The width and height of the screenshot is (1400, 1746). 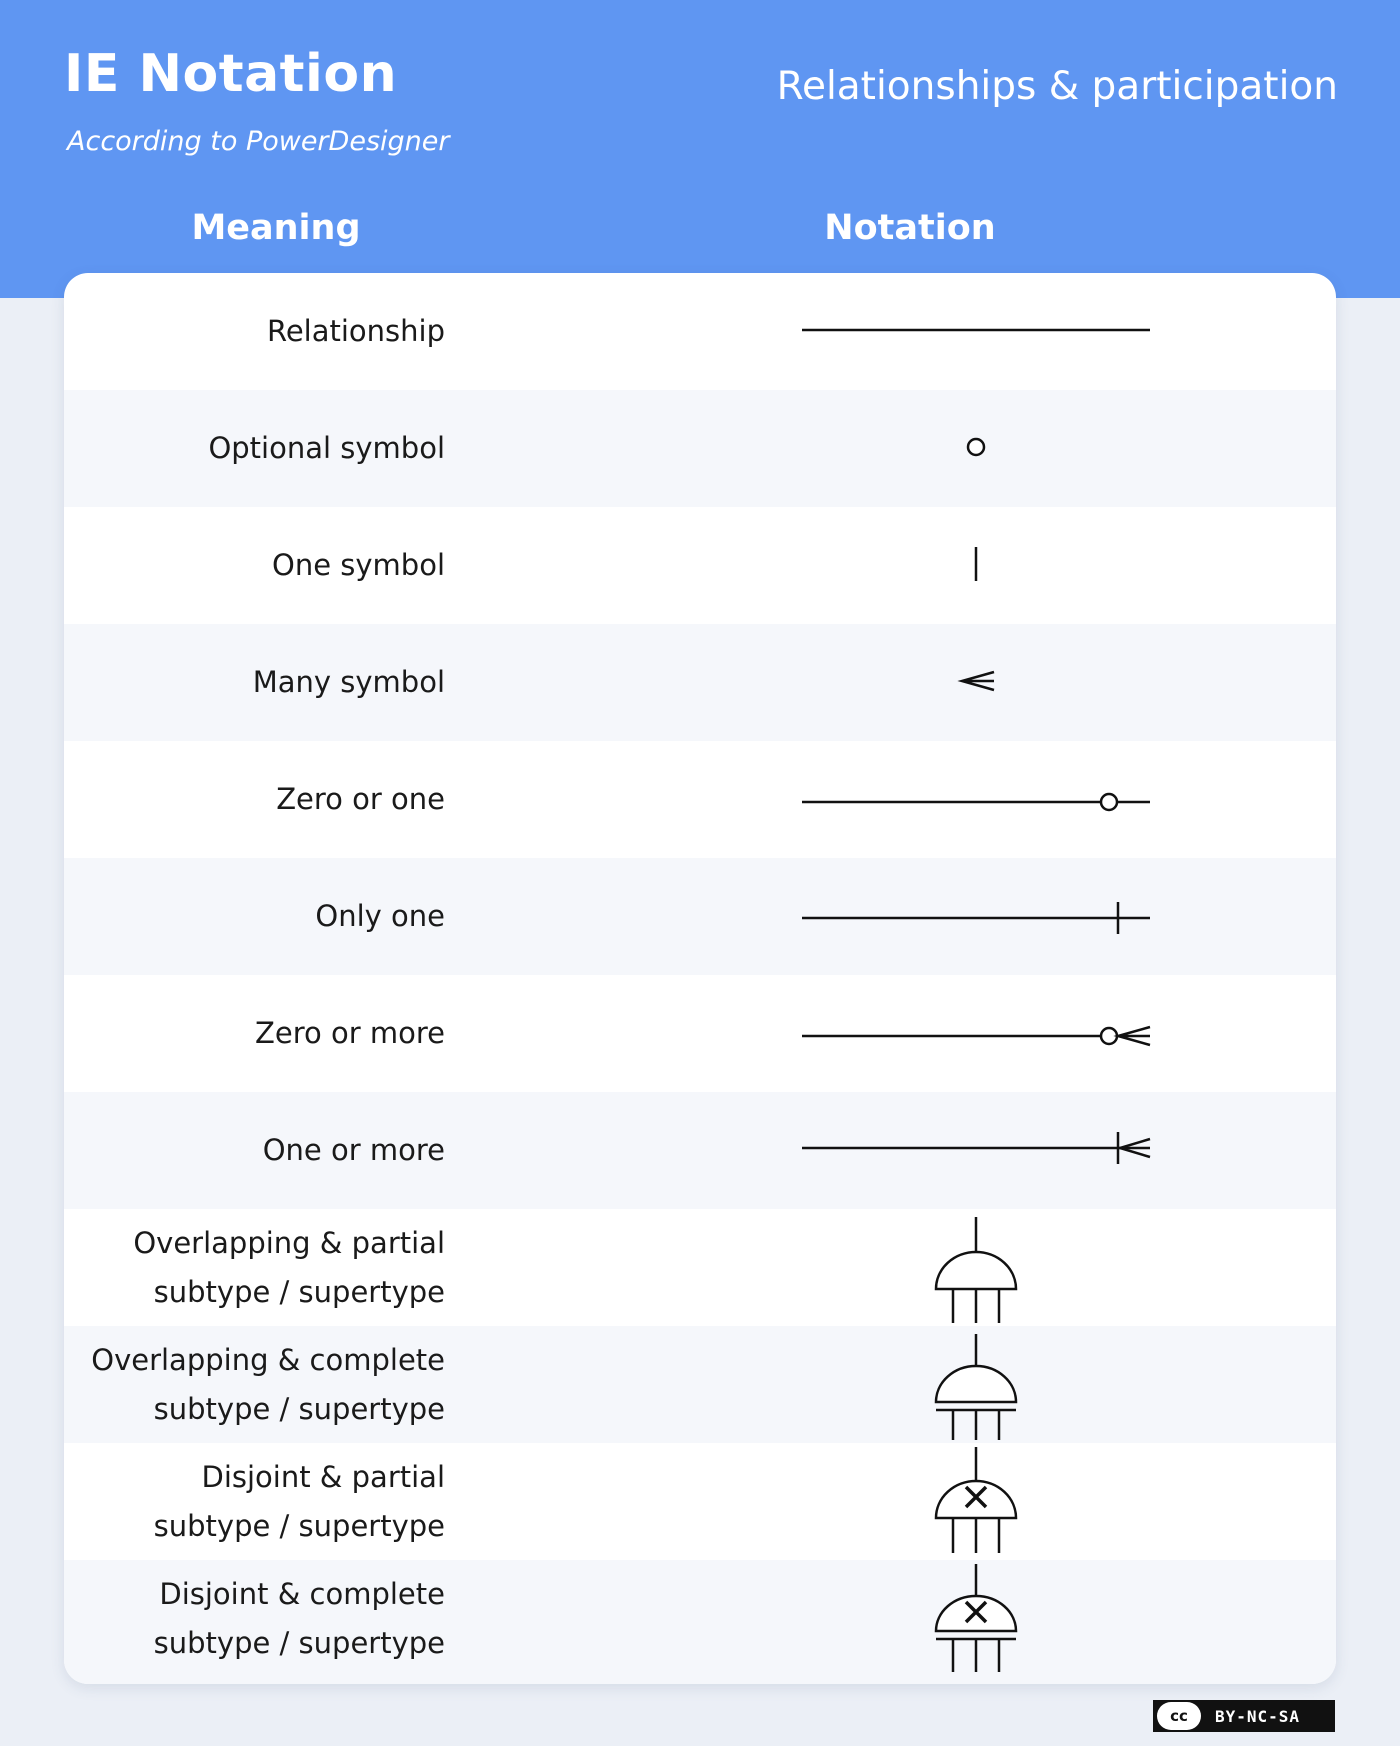 I want to click on meaning-line: Zero or more, so click(x=350, y=1033).